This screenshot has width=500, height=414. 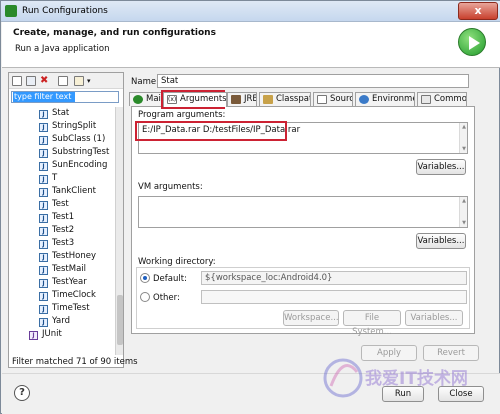 What do you see at coordinates (73, 165) in the screenshot?
I see `tree-item: J SunEncoding` at bounding box center [73, 165].